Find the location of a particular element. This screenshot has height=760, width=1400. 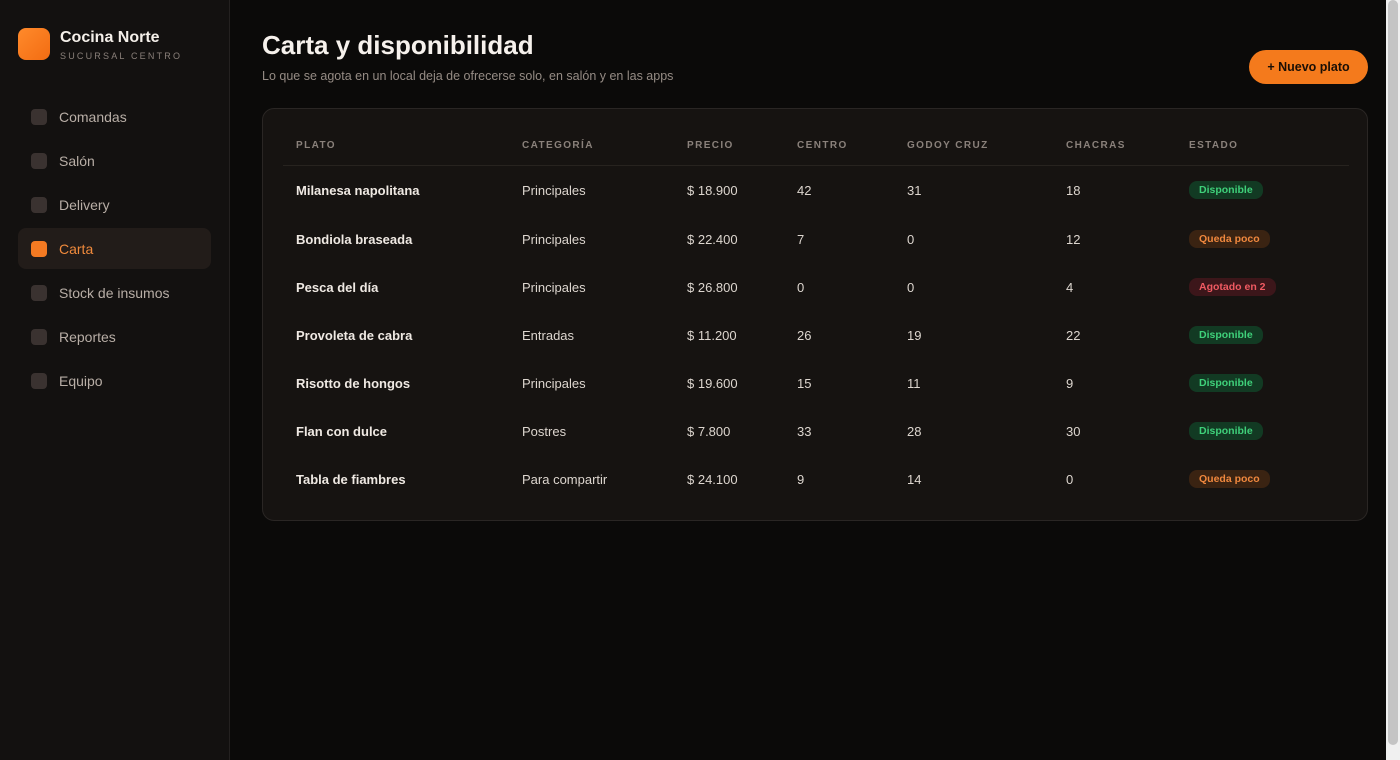

delivery-icon is located at coordinates (39, 204).